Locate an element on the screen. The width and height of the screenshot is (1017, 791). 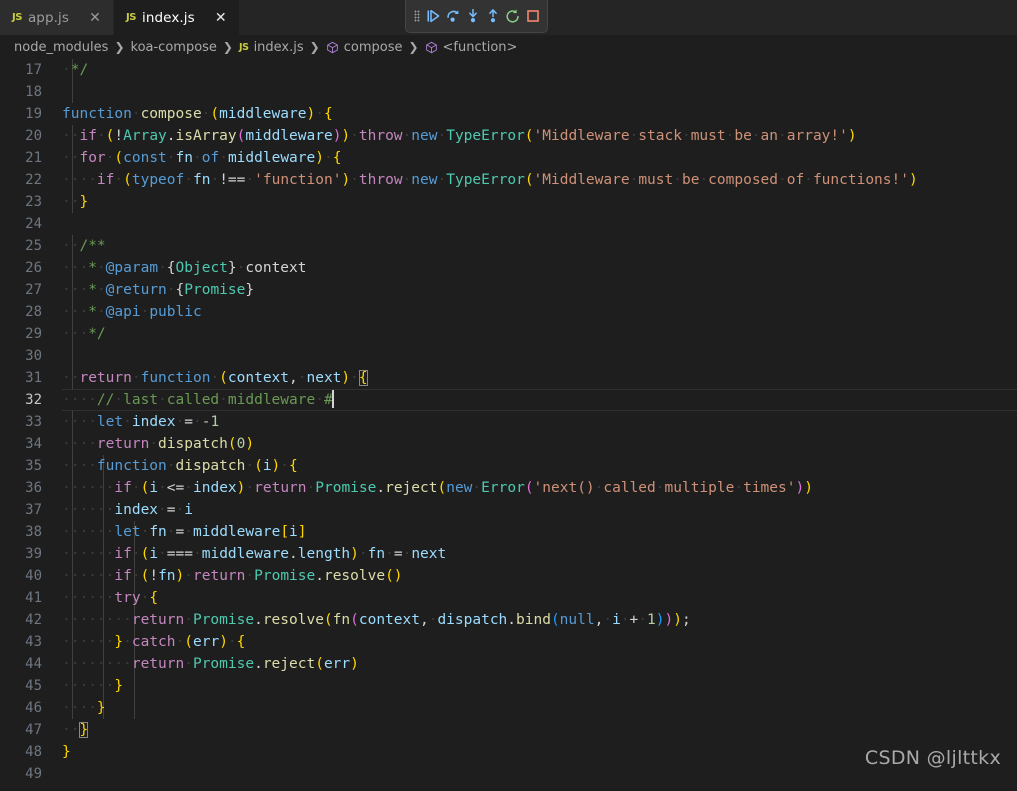
stop-button is located at coordinates (533, 16).